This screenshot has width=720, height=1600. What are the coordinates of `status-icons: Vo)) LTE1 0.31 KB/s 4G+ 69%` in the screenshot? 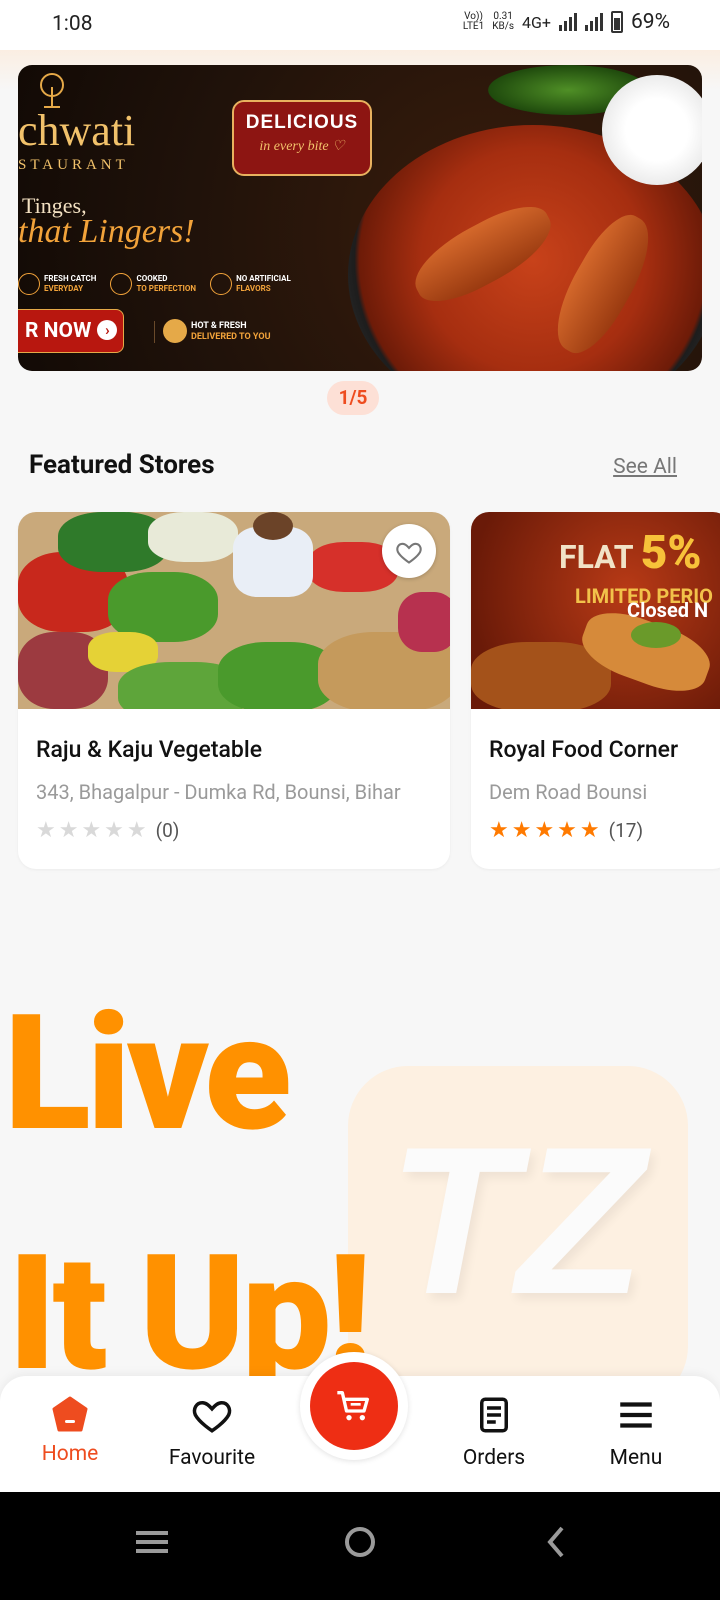 It's located at (566, 22).